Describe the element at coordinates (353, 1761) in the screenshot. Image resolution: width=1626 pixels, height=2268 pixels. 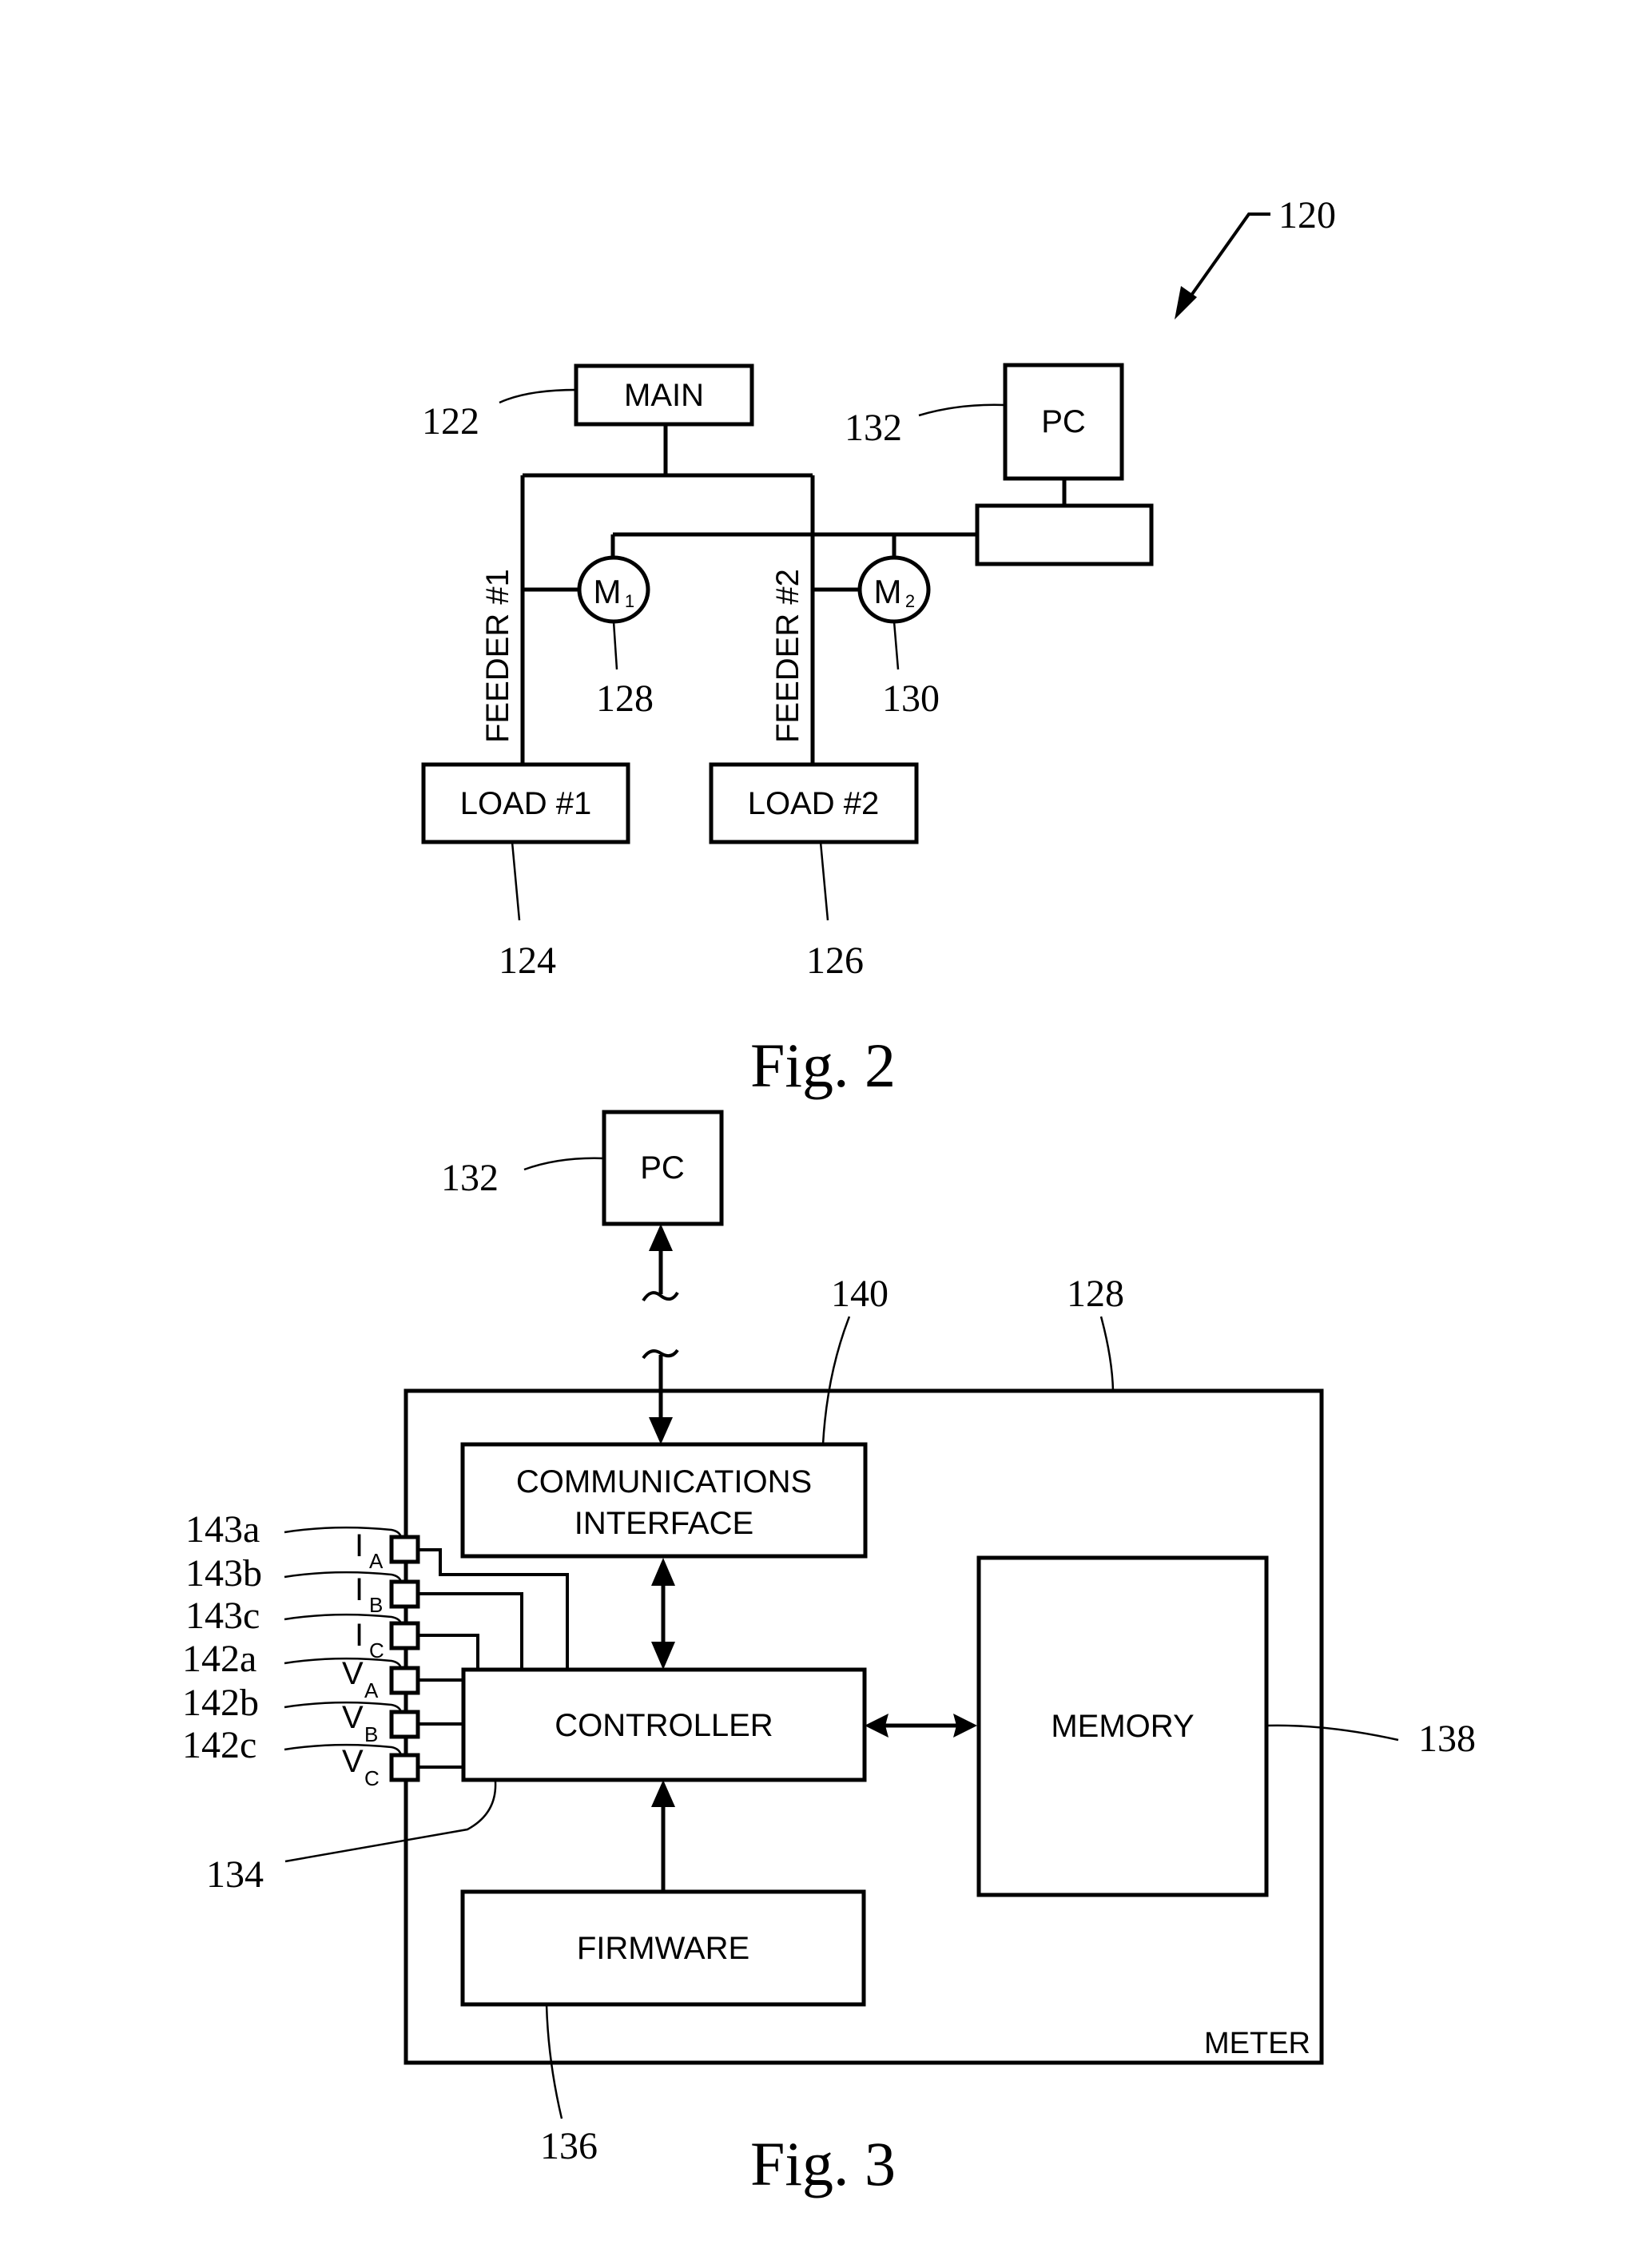
I see `terminal-vc-letter: V` at that location.